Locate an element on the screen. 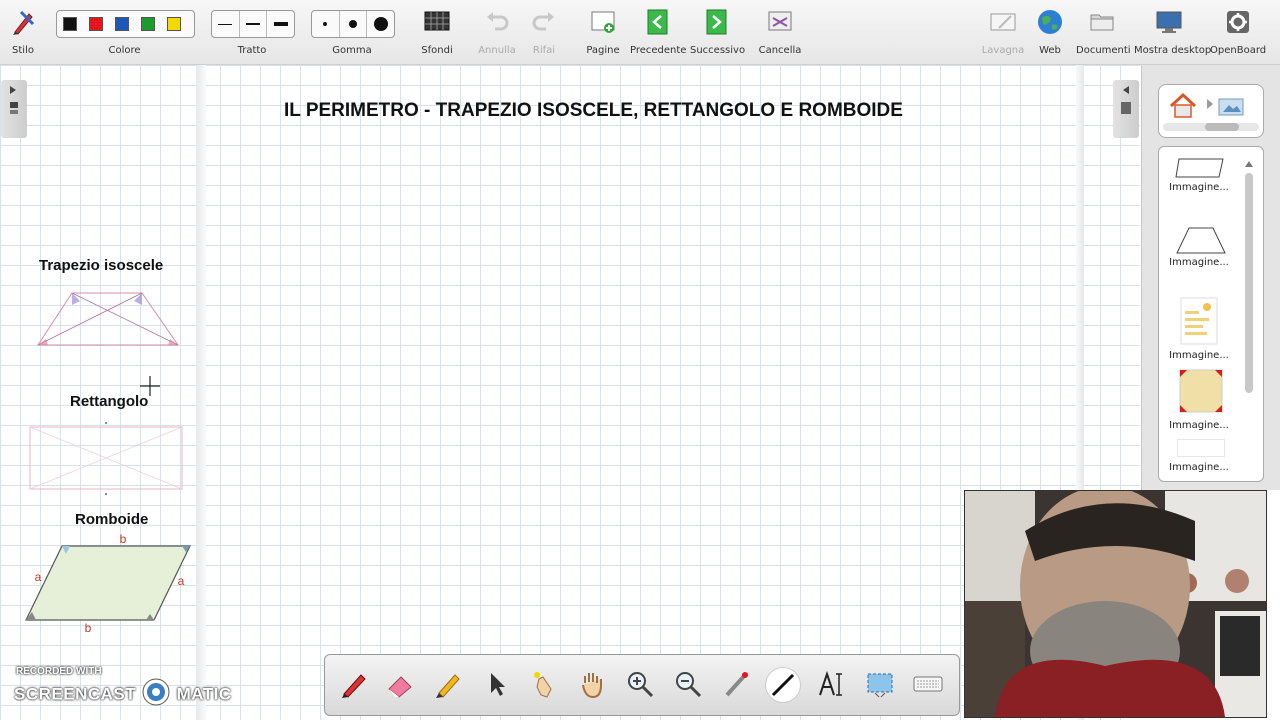  zoom-out-button is located at coordinates (688, 684).